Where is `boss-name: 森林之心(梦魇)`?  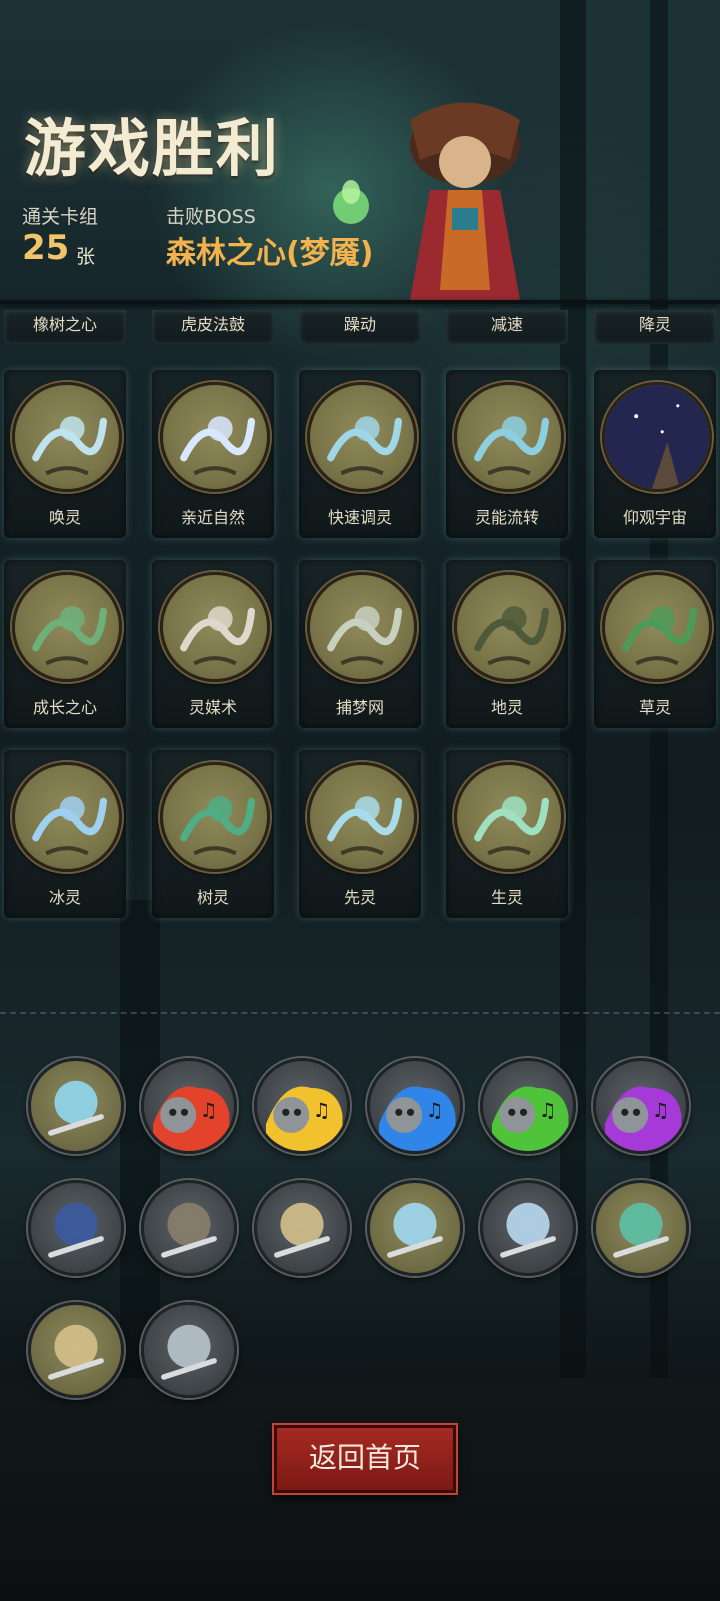 boss-name: 森林之心(梦魇) is located at coordinates (270, 253).